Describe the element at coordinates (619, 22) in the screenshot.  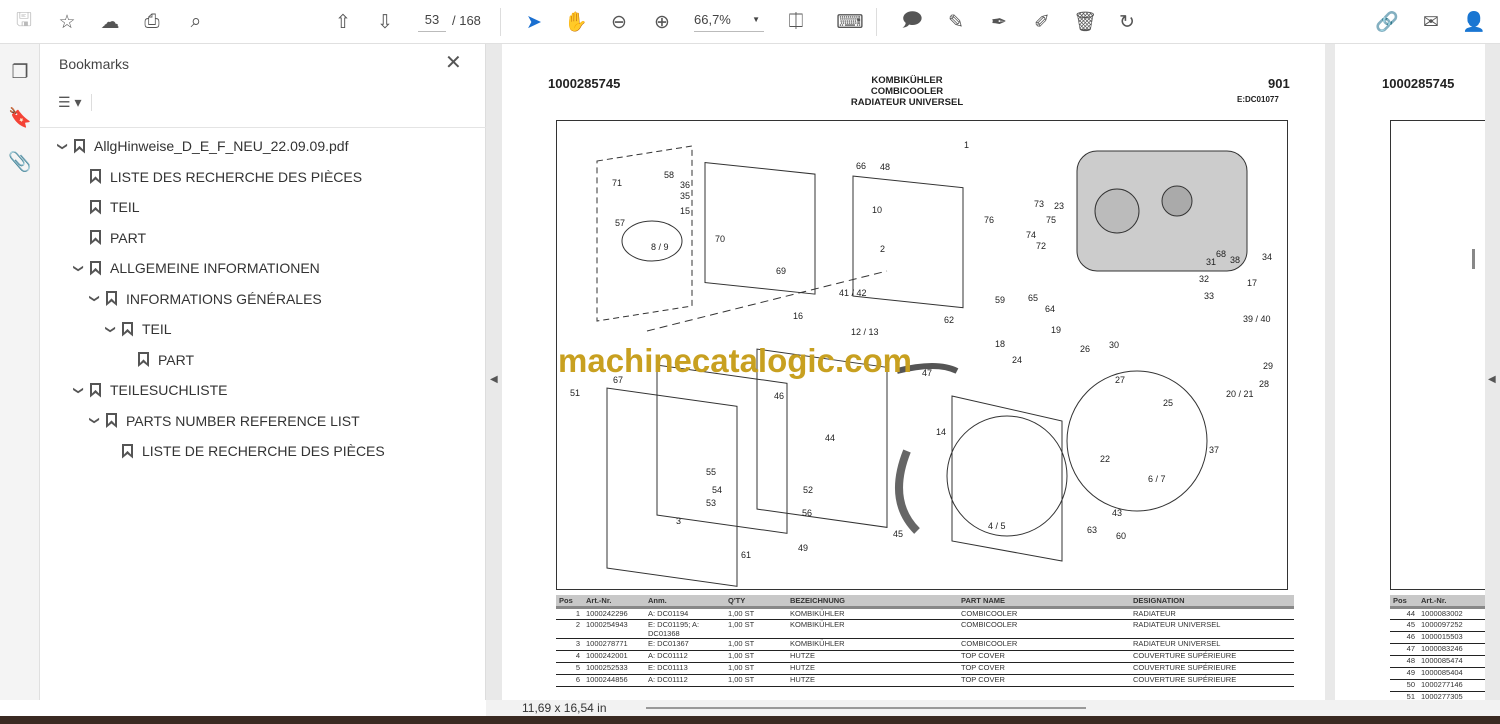
I see `zoom-out-icon: ⊖` at that location.